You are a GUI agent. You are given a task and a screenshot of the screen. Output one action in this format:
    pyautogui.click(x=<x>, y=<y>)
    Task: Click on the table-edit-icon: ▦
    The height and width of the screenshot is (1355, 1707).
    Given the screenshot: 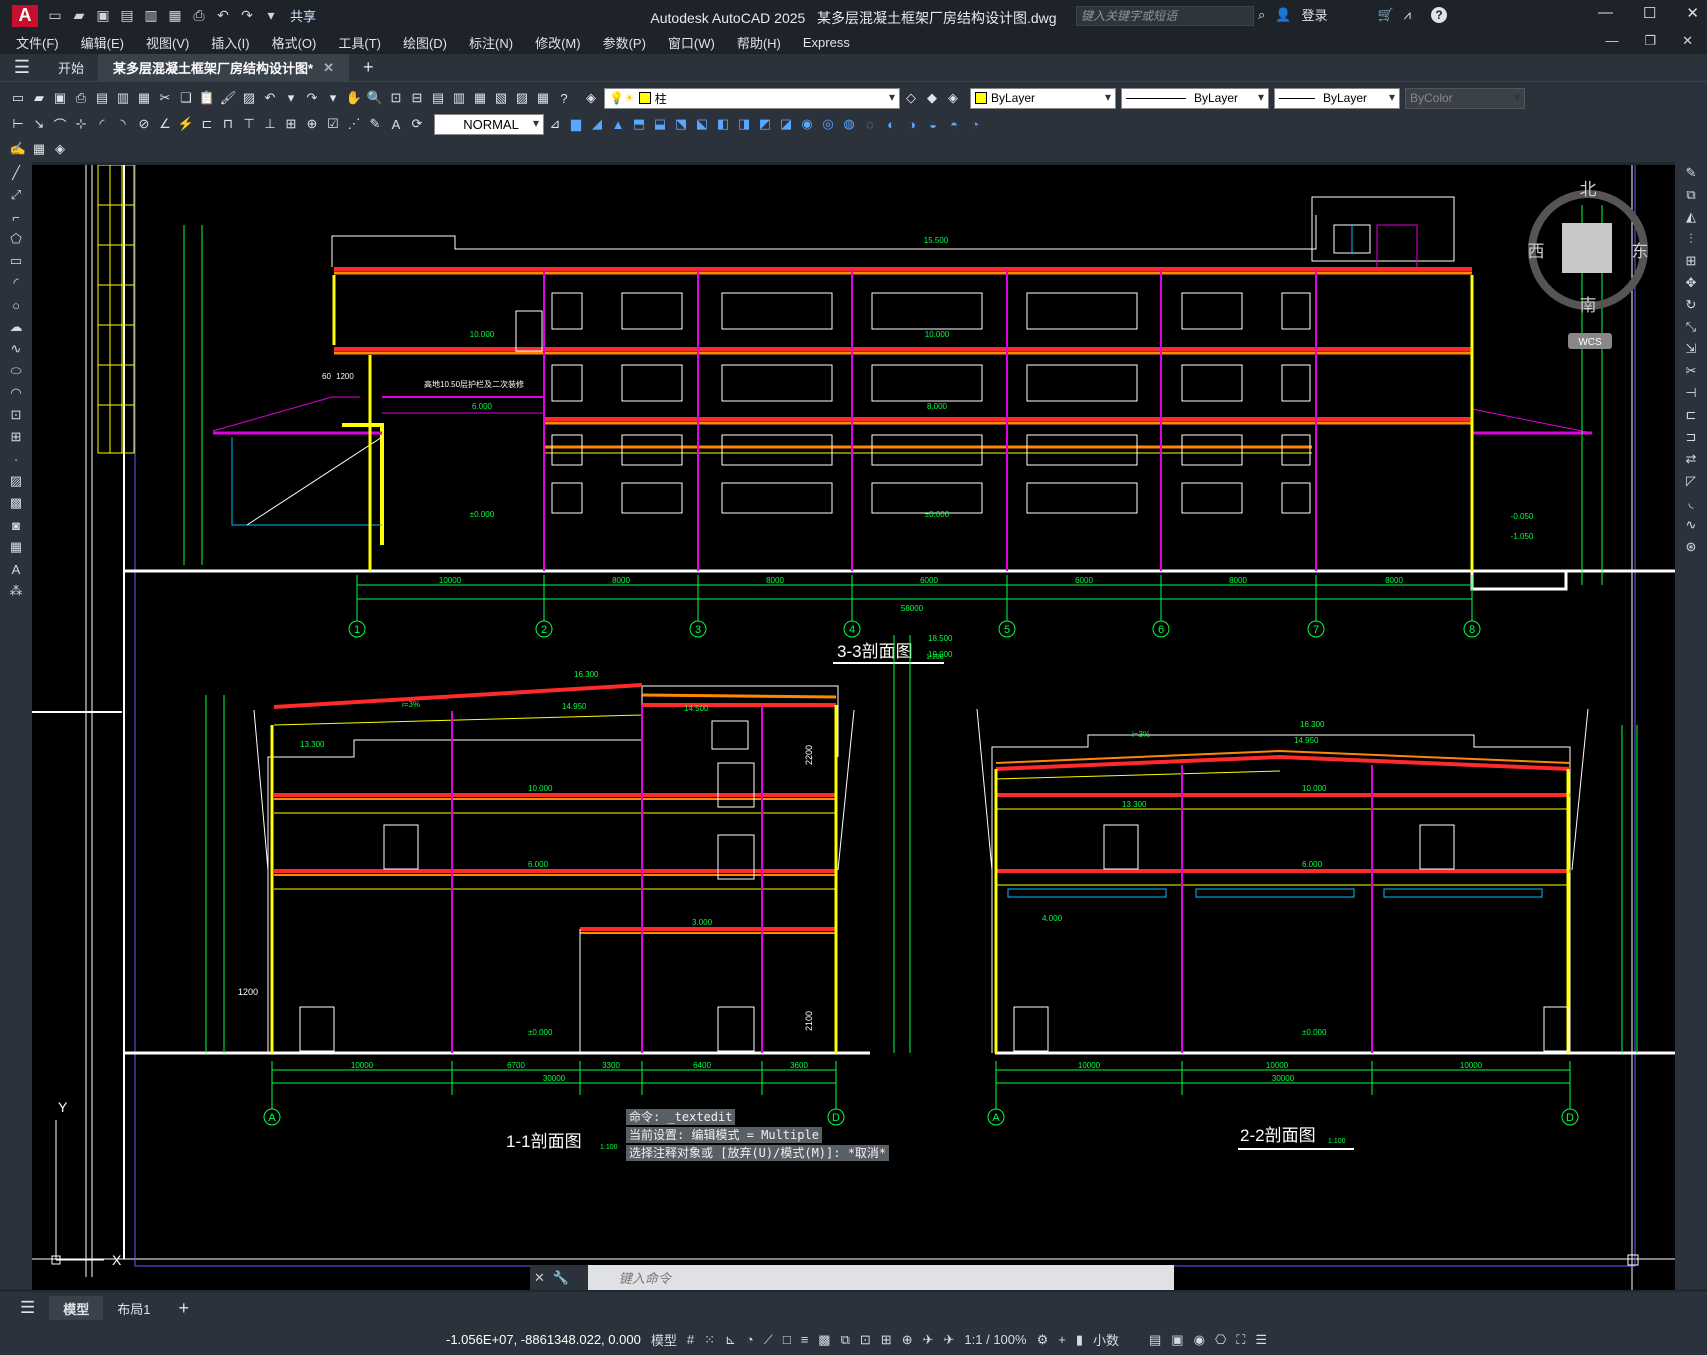 What is the action you would take?
    pyautogui.click(x=39, y=149)
    